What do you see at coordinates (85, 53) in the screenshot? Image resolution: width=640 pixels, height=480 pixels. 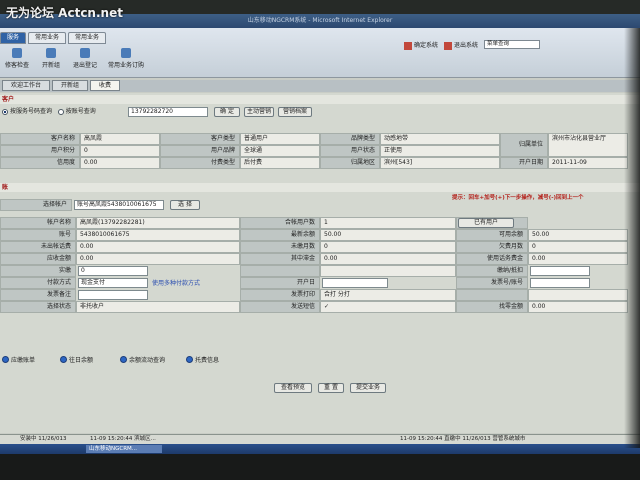 I see `exit-icon` at bounding box center [85, 53].